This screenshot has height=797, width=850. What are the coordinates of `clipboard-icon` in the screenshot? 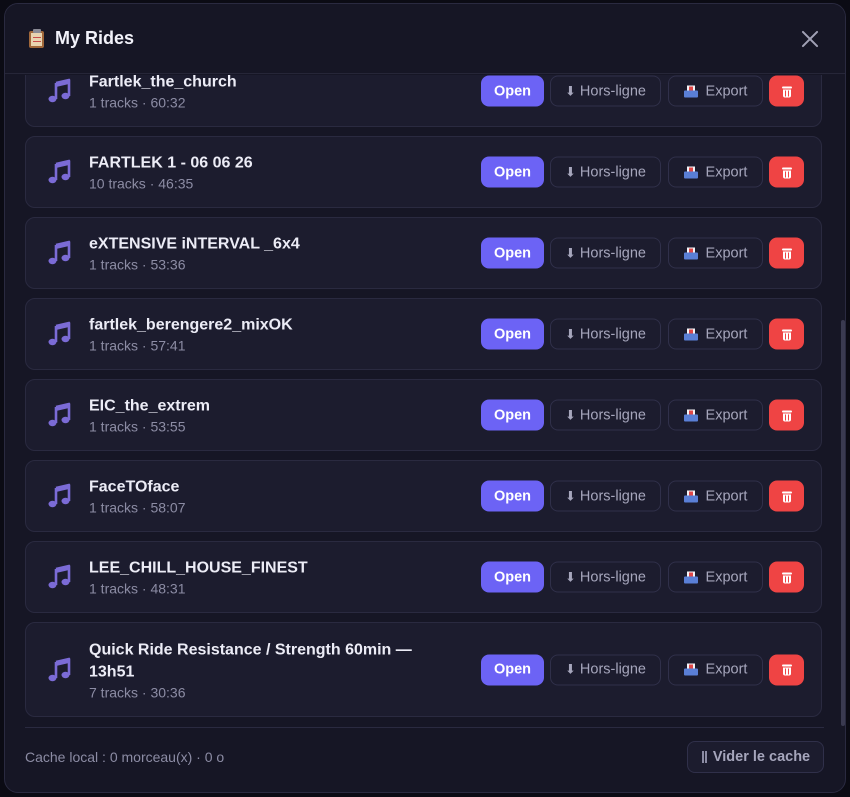 It's located at (37, 38).